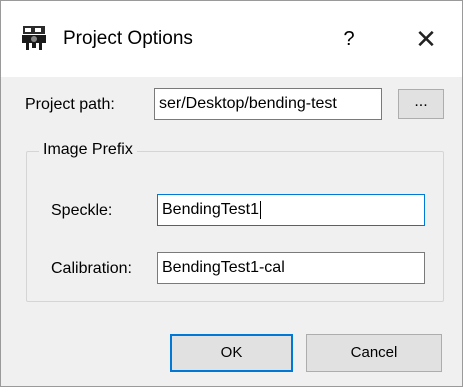 Image resolution: width=463 pixels, height=387 pixels. Describe the element at coordinates (291, 268) in the screenshot. I see `calibration-input: BendingTest1-cal` at that location.